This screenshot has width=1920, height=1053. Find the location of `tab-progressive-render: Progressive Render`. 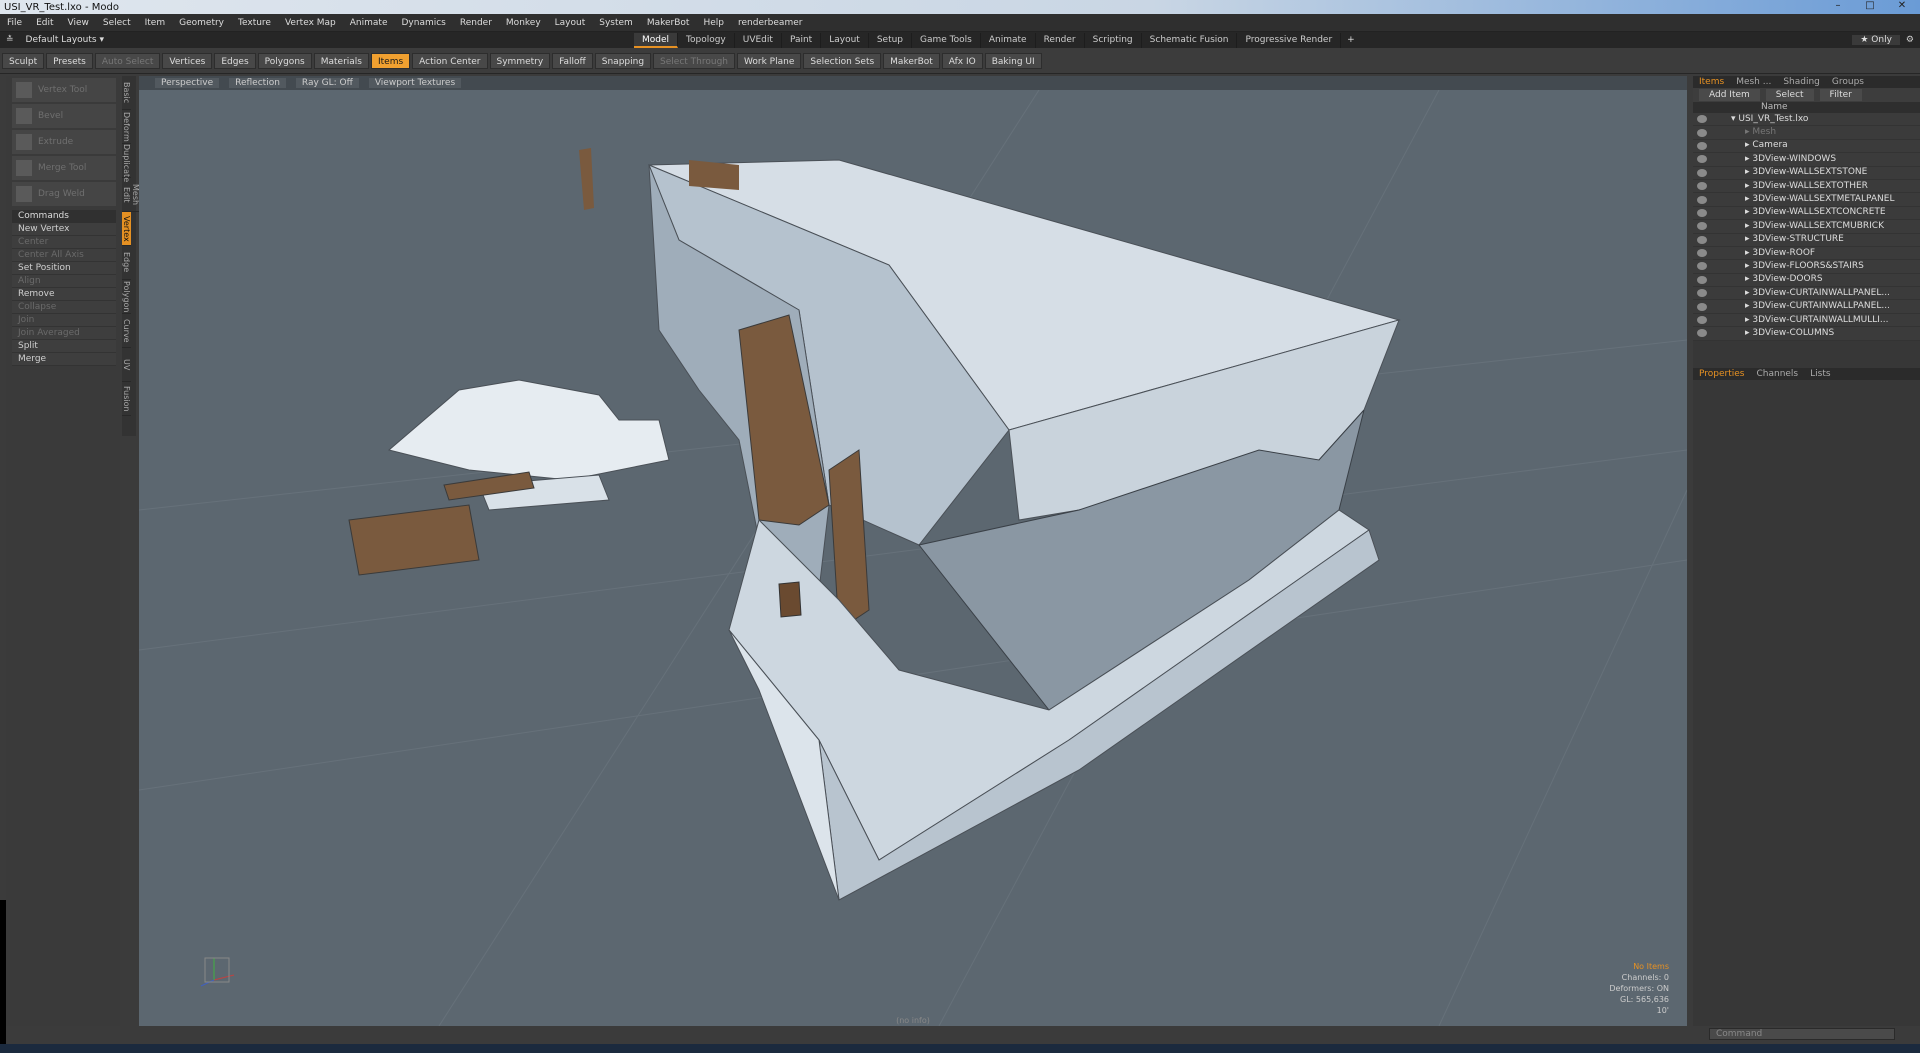

tab-progressive-render: Progressive Render is located at coordinates (1289, 40).